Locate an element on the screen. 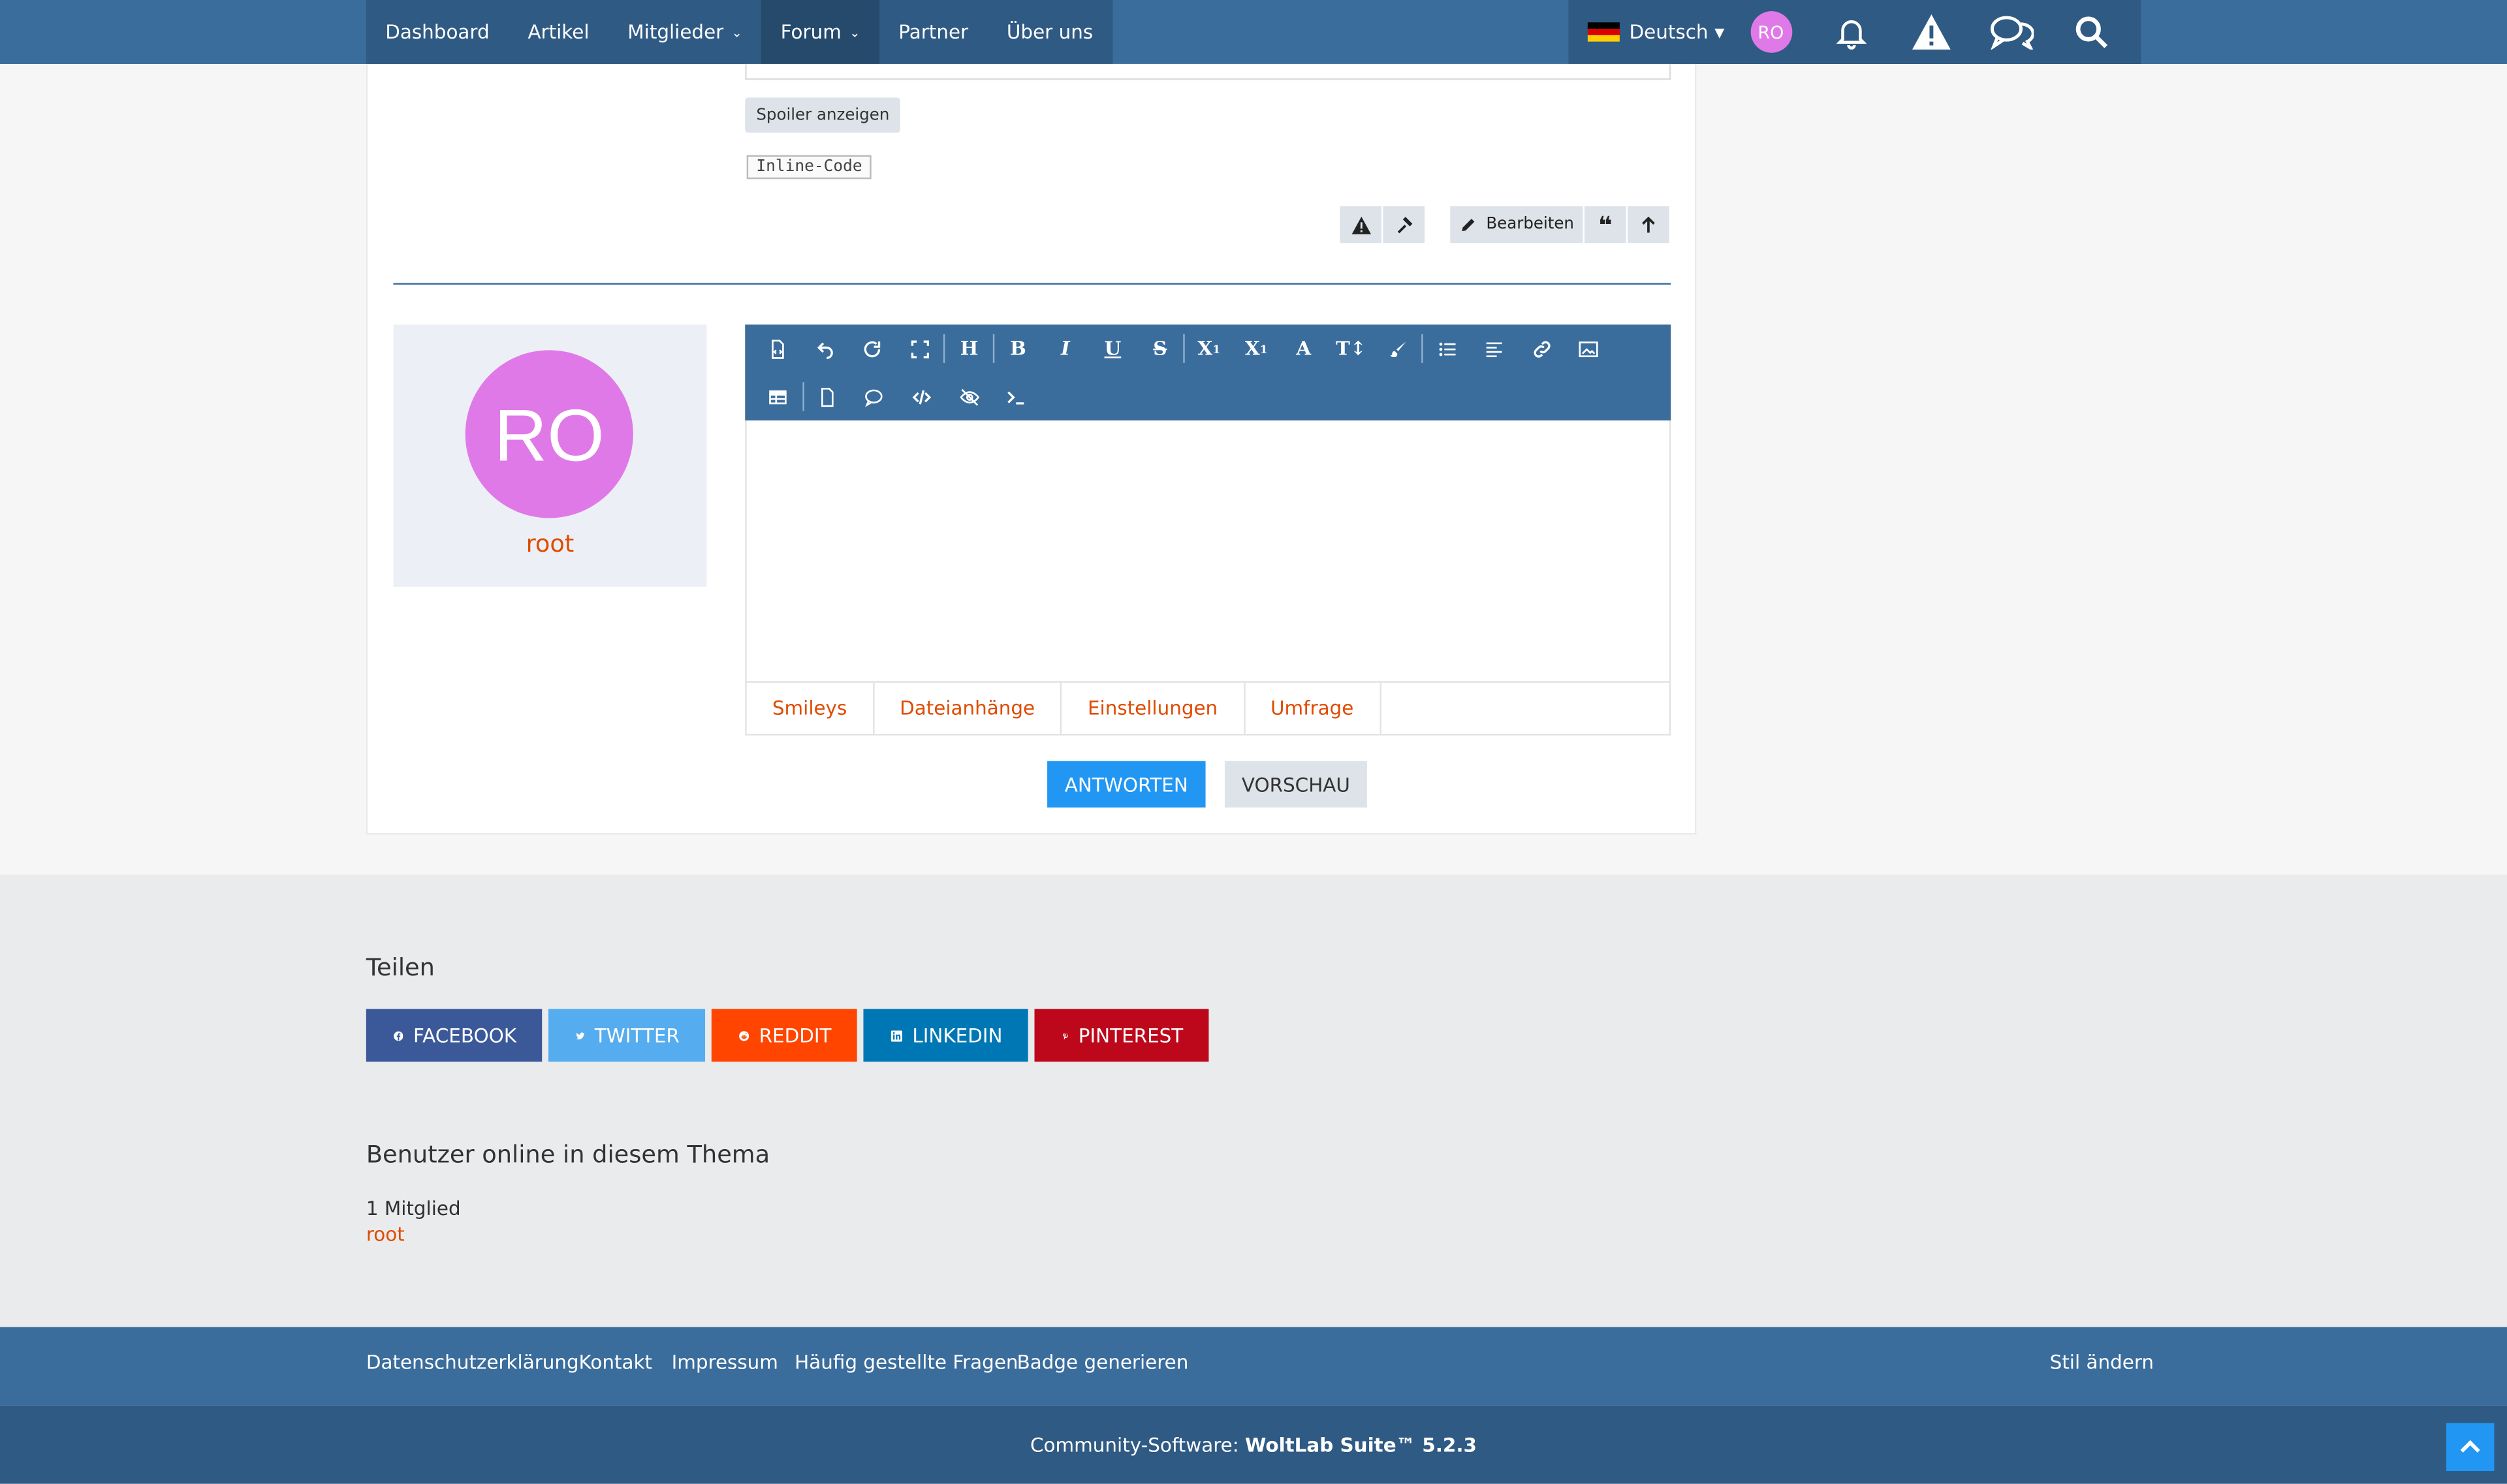  scroll-up-button is located at coordinates (1648, 225).